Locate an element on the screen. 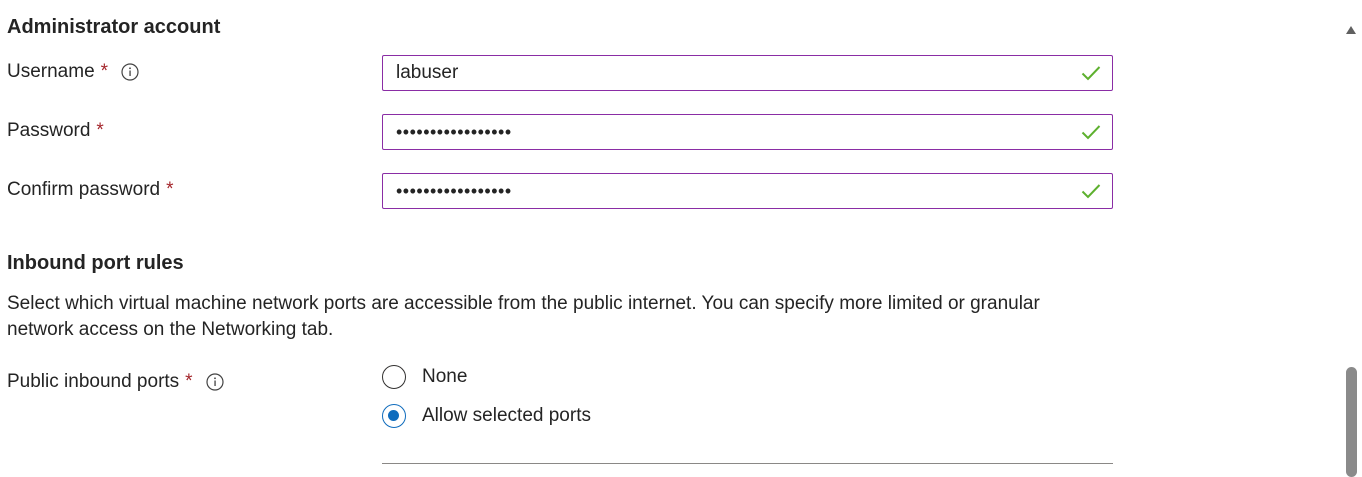  vertical-scrollbar is located at coordinates (1351, 246).